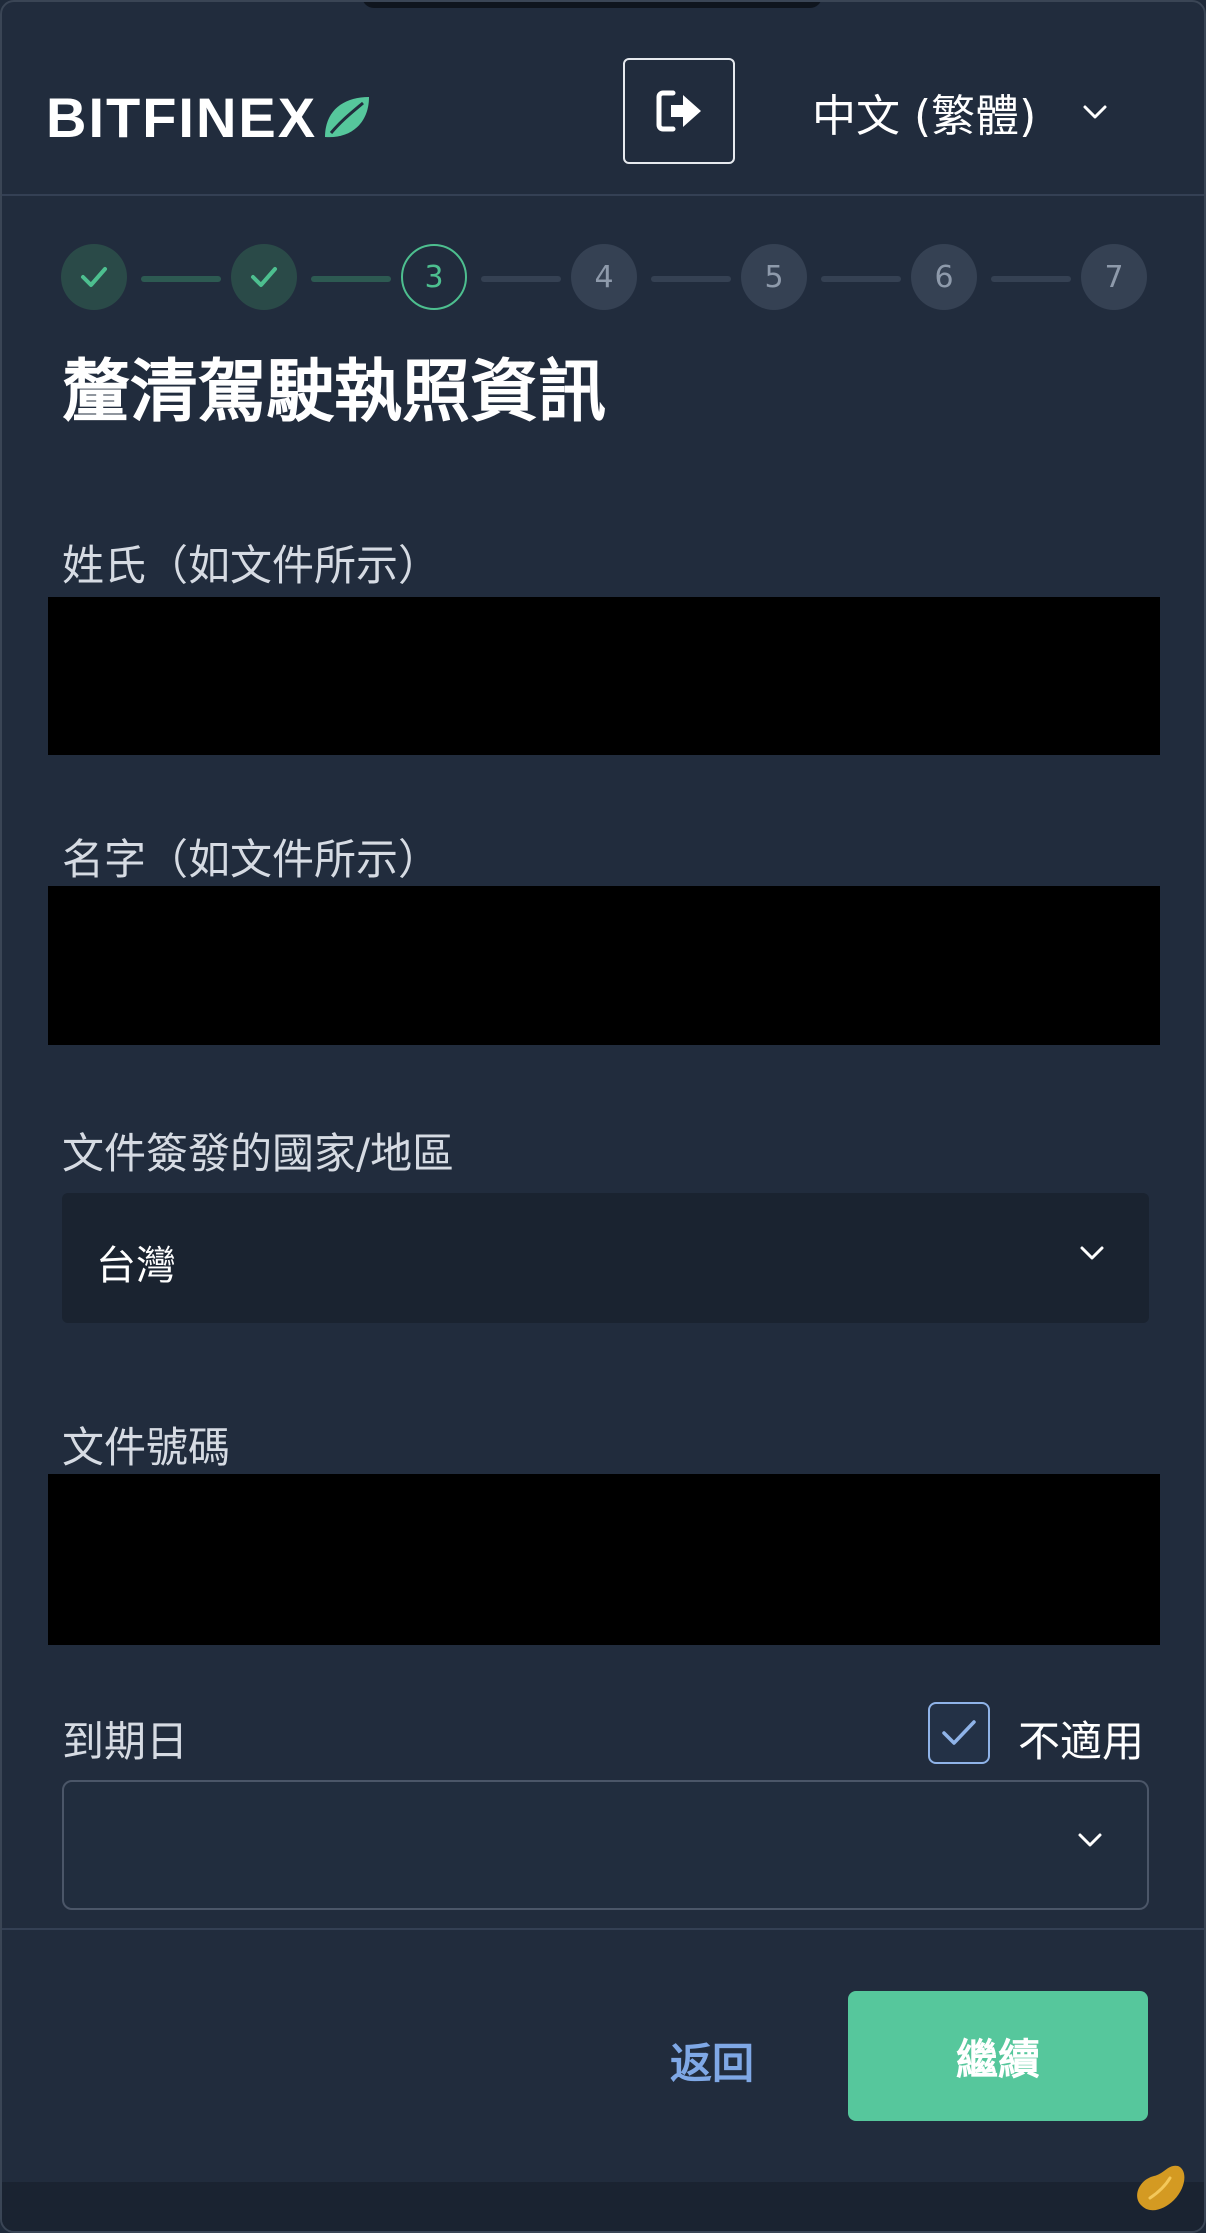 This screenshot has width=1206, height=2233. I want to click on step-4: 4, so click(604, 277).